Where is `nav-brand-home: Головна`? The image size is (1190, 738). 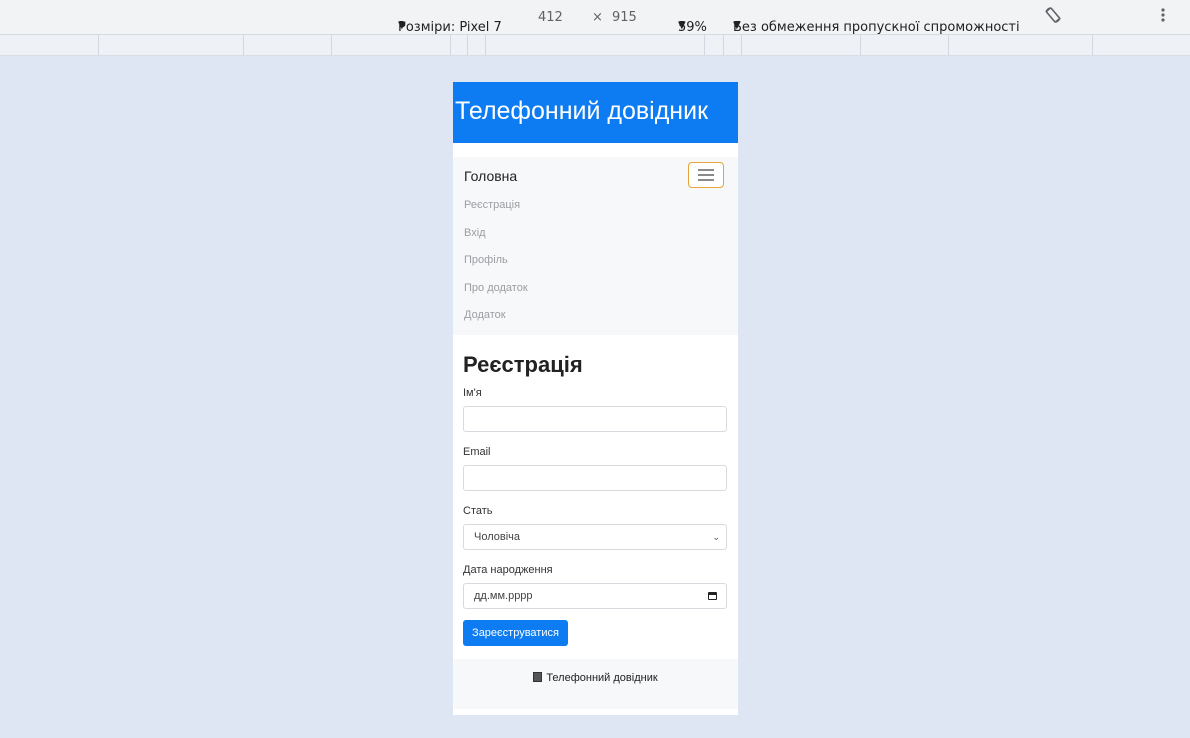
nav-brand-home: Головна is located at coordinates (490, 176).